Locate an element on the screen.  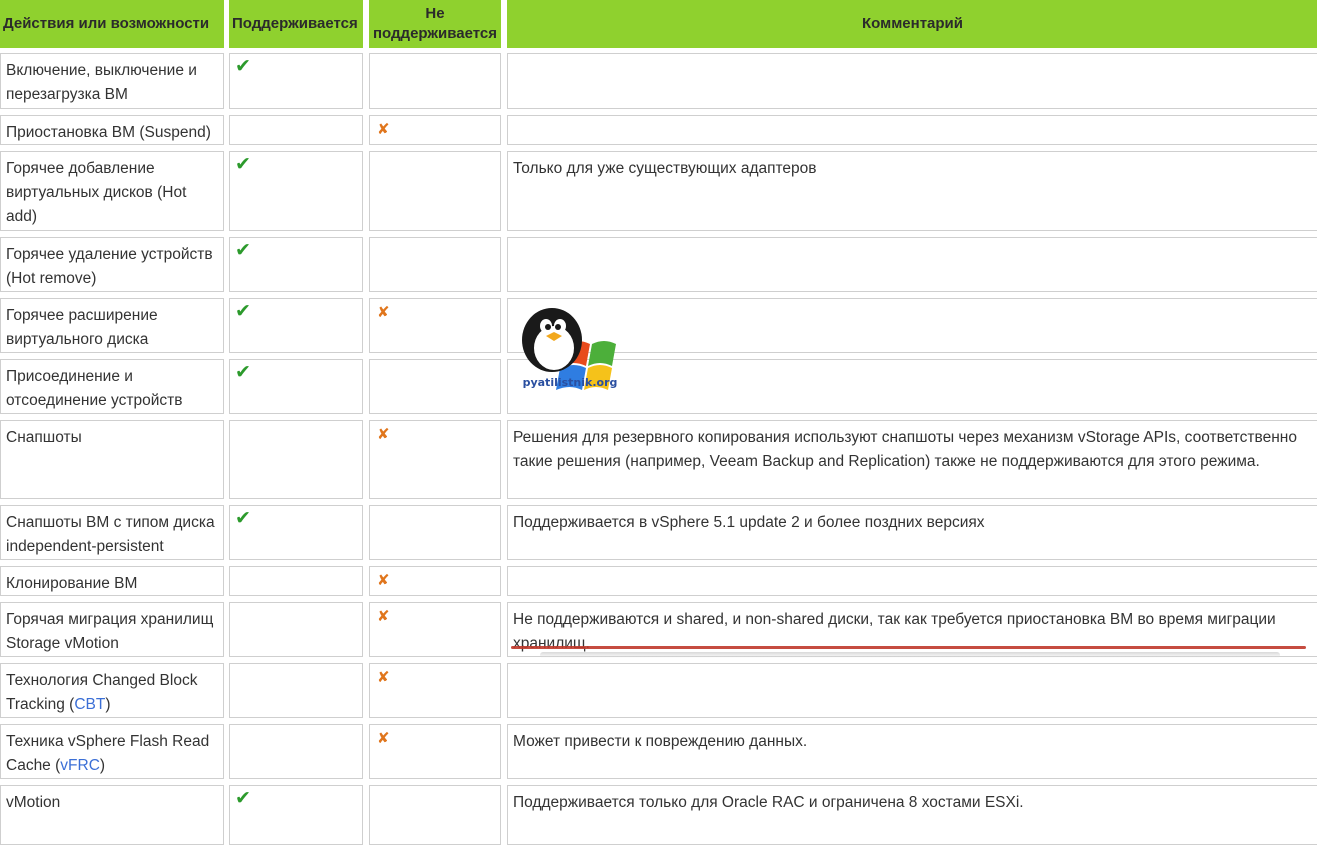
underline-shadow is located at coordinates (910, 655).